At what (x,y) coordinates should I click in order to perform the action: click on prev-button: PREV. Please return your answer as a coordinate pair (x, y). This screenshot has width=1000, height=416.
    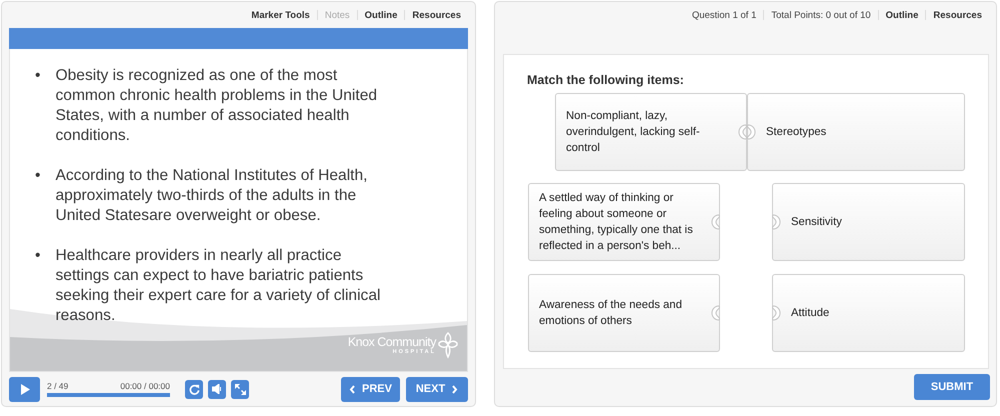
    Looking at the image, I should click on (370, 389).